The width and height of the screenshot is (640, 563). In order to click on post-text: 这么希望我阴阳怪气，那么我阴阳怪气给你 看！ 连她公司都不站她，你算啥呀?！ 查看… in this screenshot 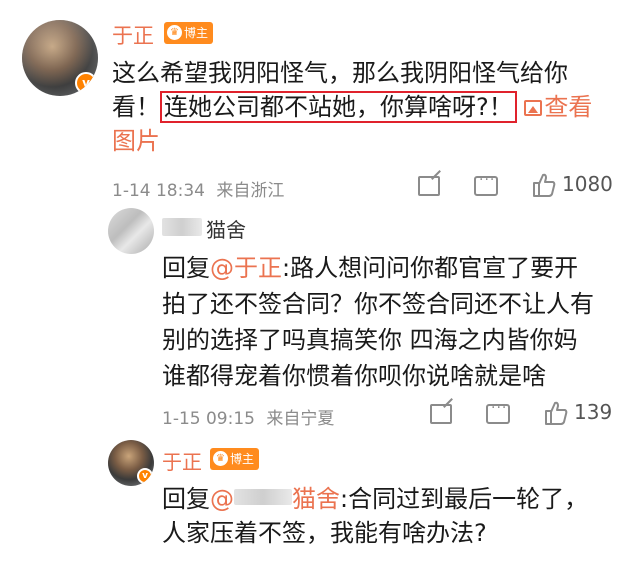, I will do `click(372, 107)`.